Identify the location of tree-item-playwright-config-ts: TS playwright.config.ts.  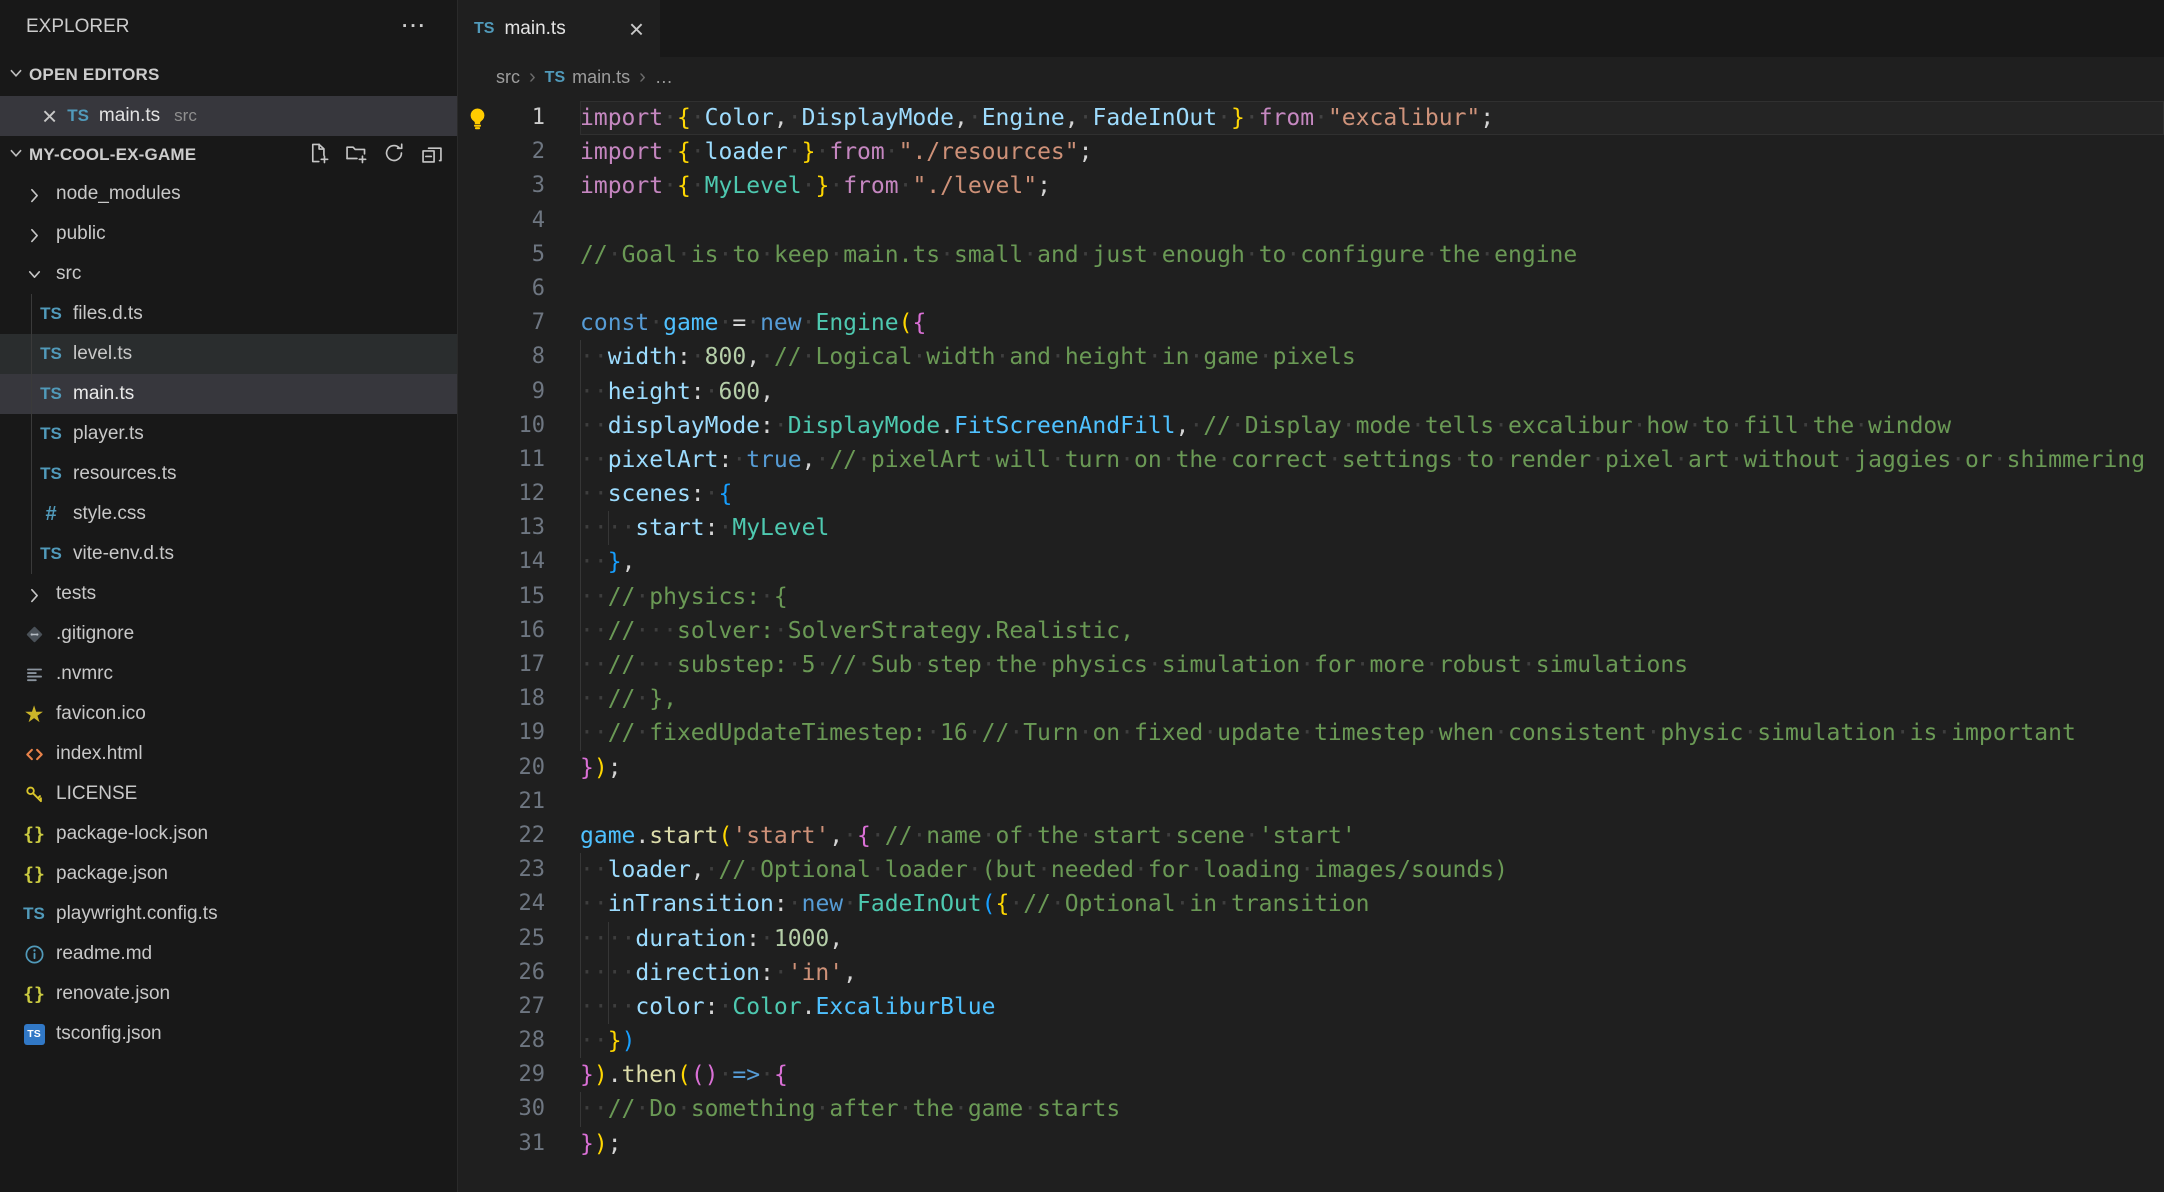
(228, 914).